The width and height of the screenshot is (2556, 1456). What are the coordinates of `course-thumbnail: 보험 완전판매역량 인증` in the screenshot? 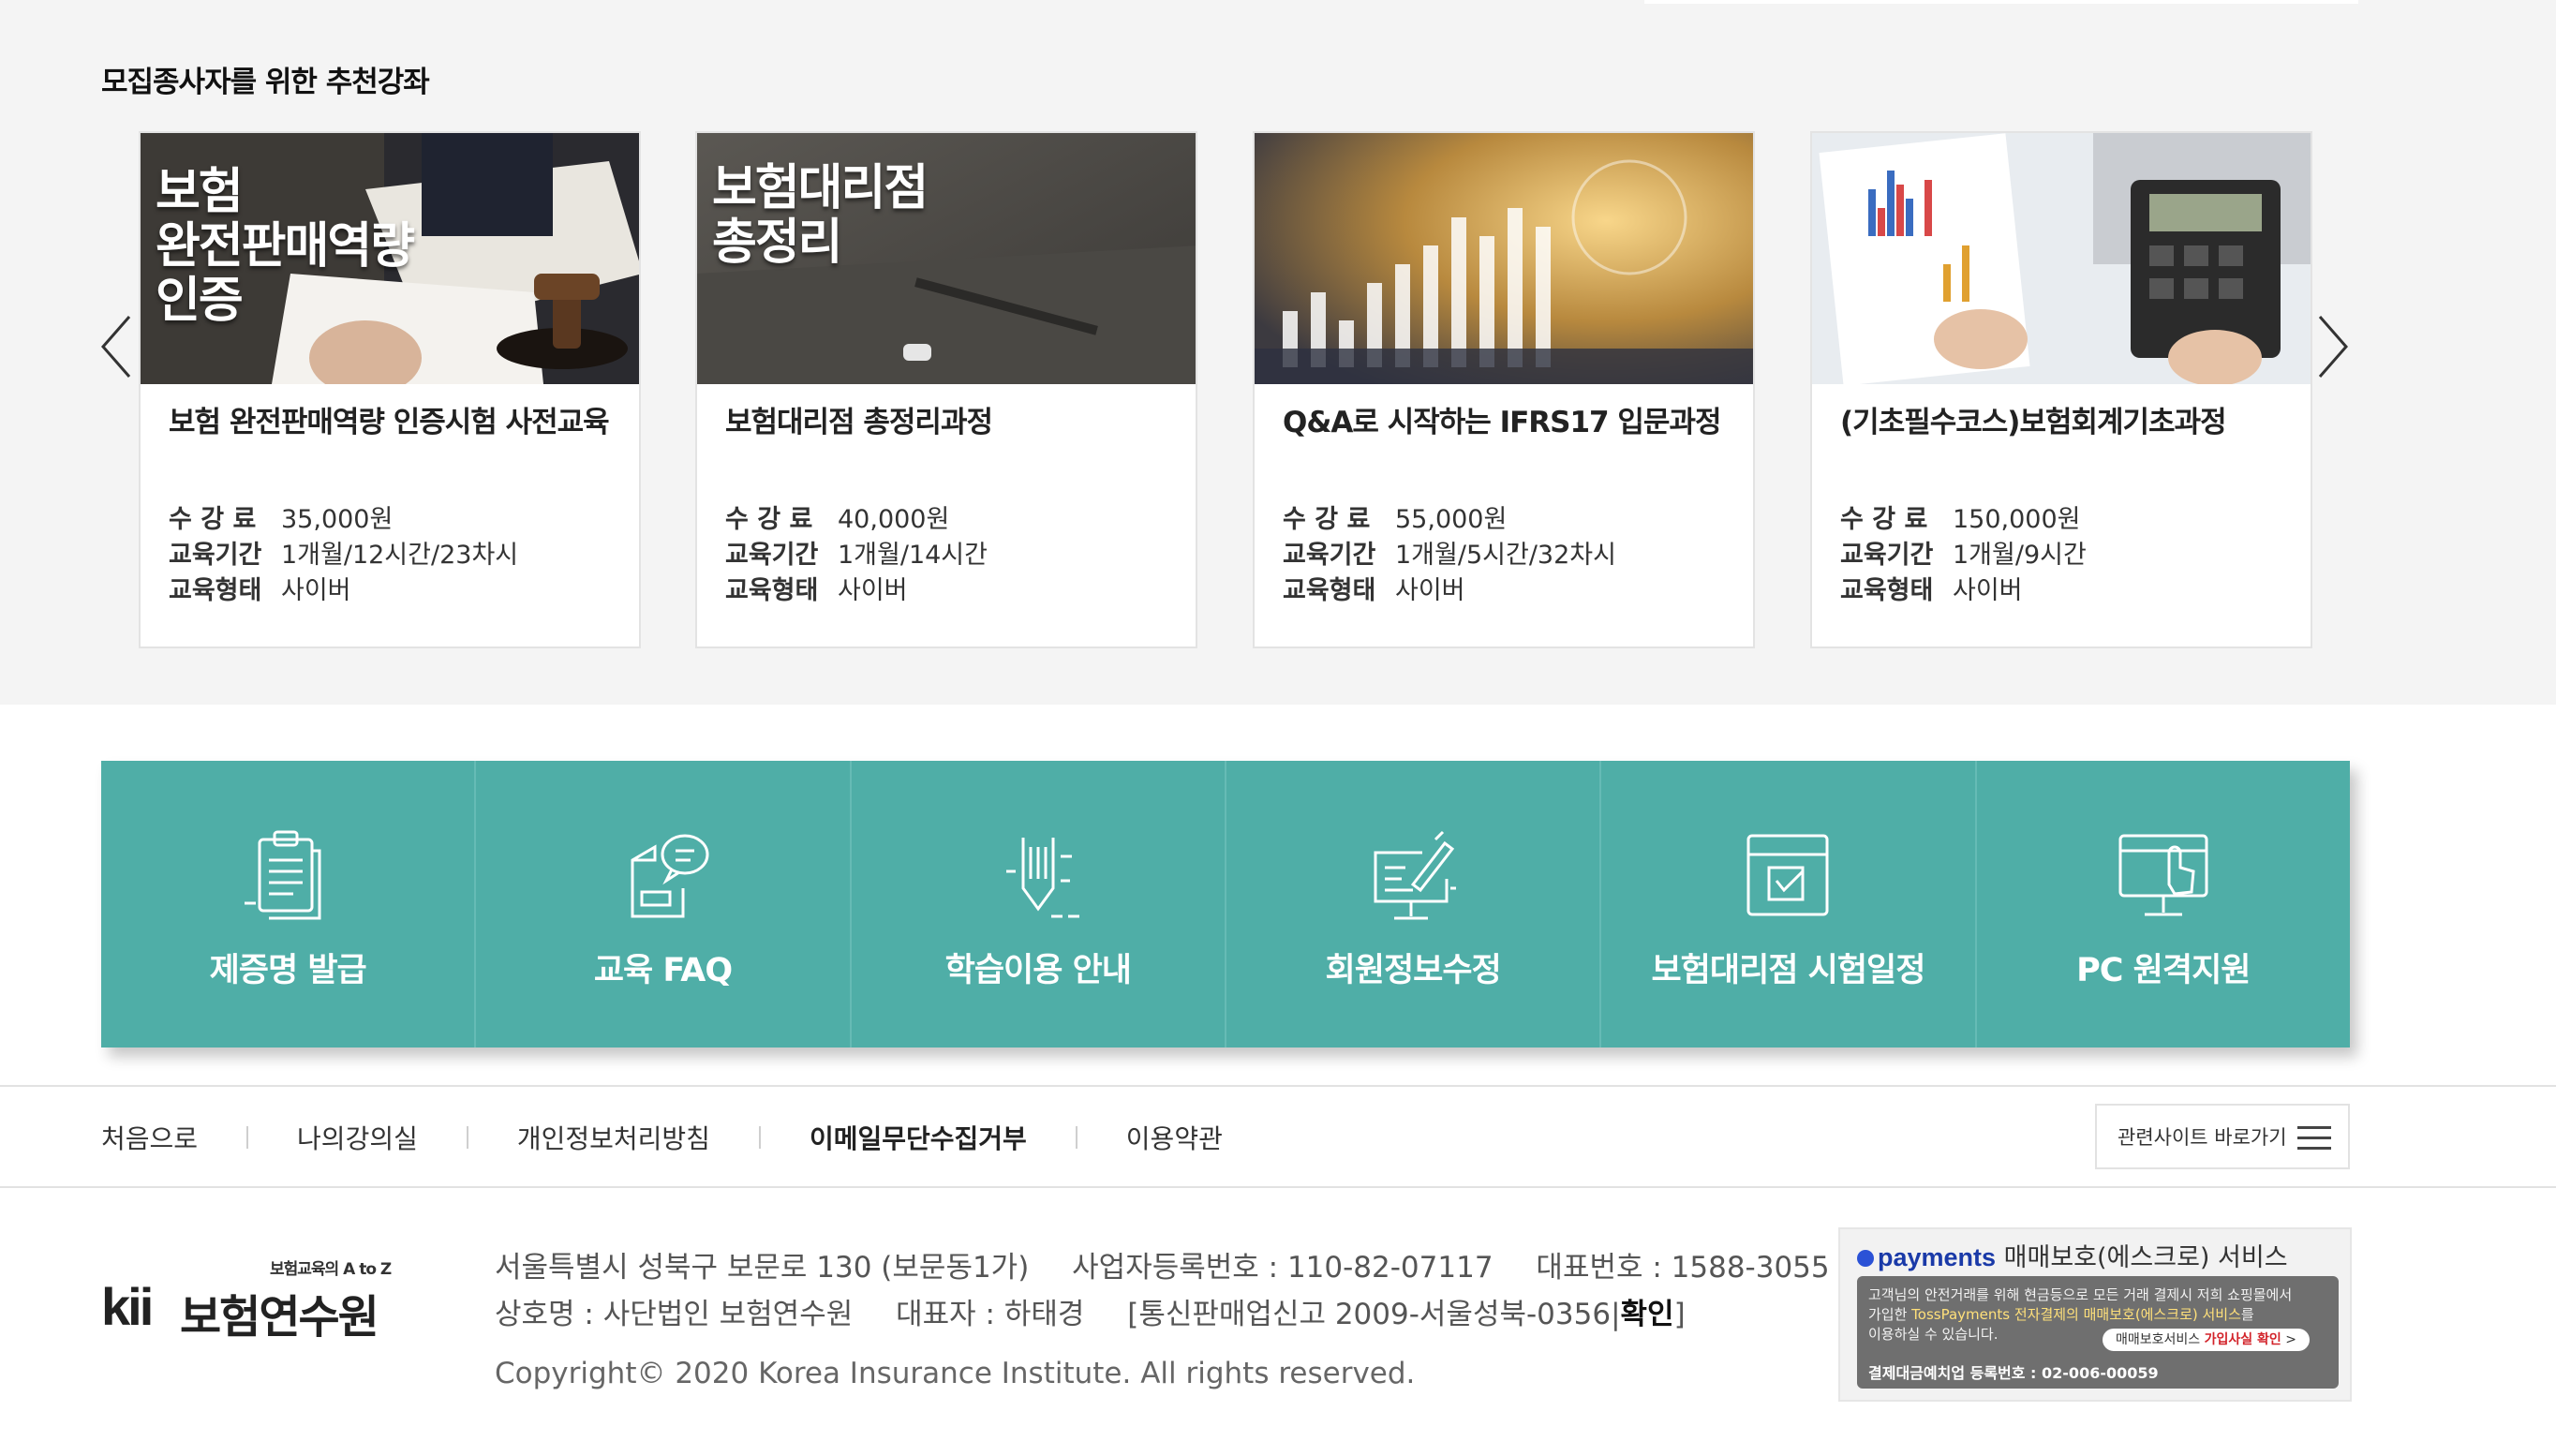 It's located at (390, 258).